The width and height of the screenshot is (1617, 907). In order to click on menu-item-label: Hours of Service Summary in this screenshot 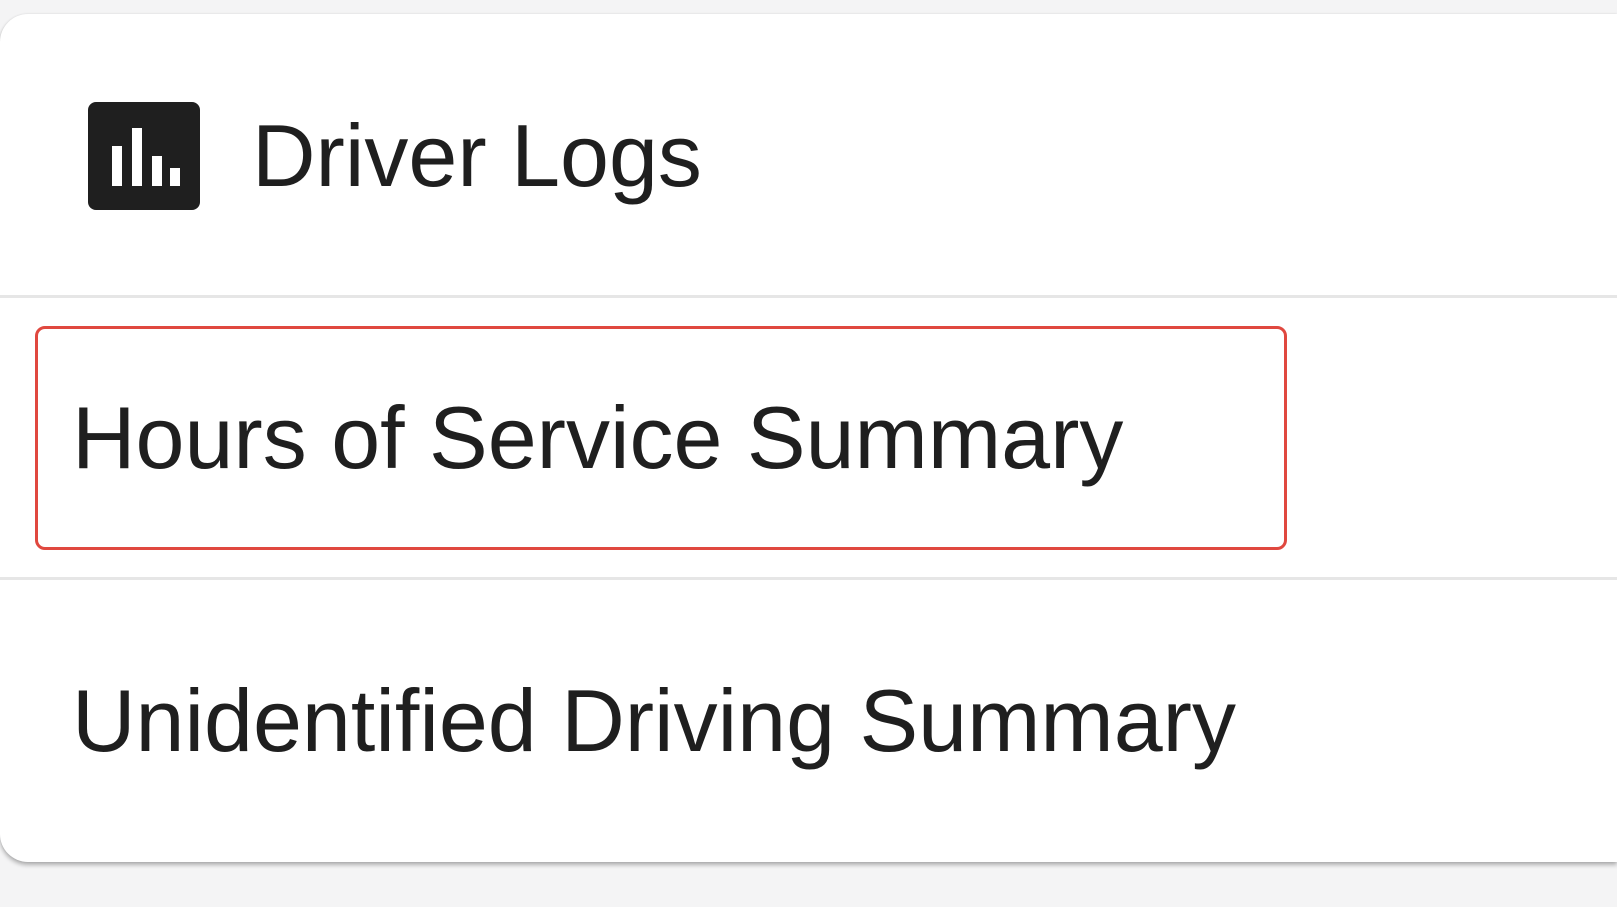, I will do `click(597, 438)`.